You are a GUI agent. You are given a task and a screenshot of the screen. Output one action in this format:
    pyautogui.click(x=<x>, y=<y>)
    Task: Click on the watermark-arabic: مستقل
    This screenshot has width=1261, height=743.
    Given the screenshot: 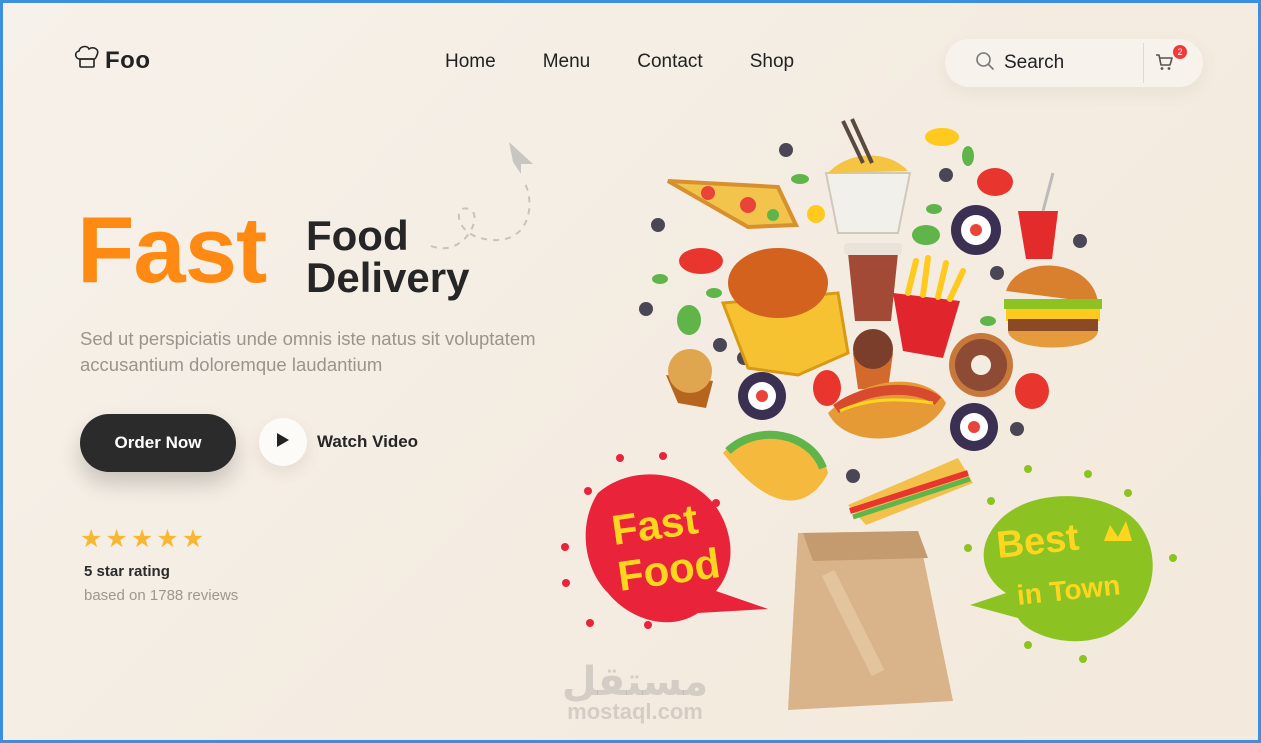 What is the action you would take?
    pyautogui.click(x=635, y=682)
    